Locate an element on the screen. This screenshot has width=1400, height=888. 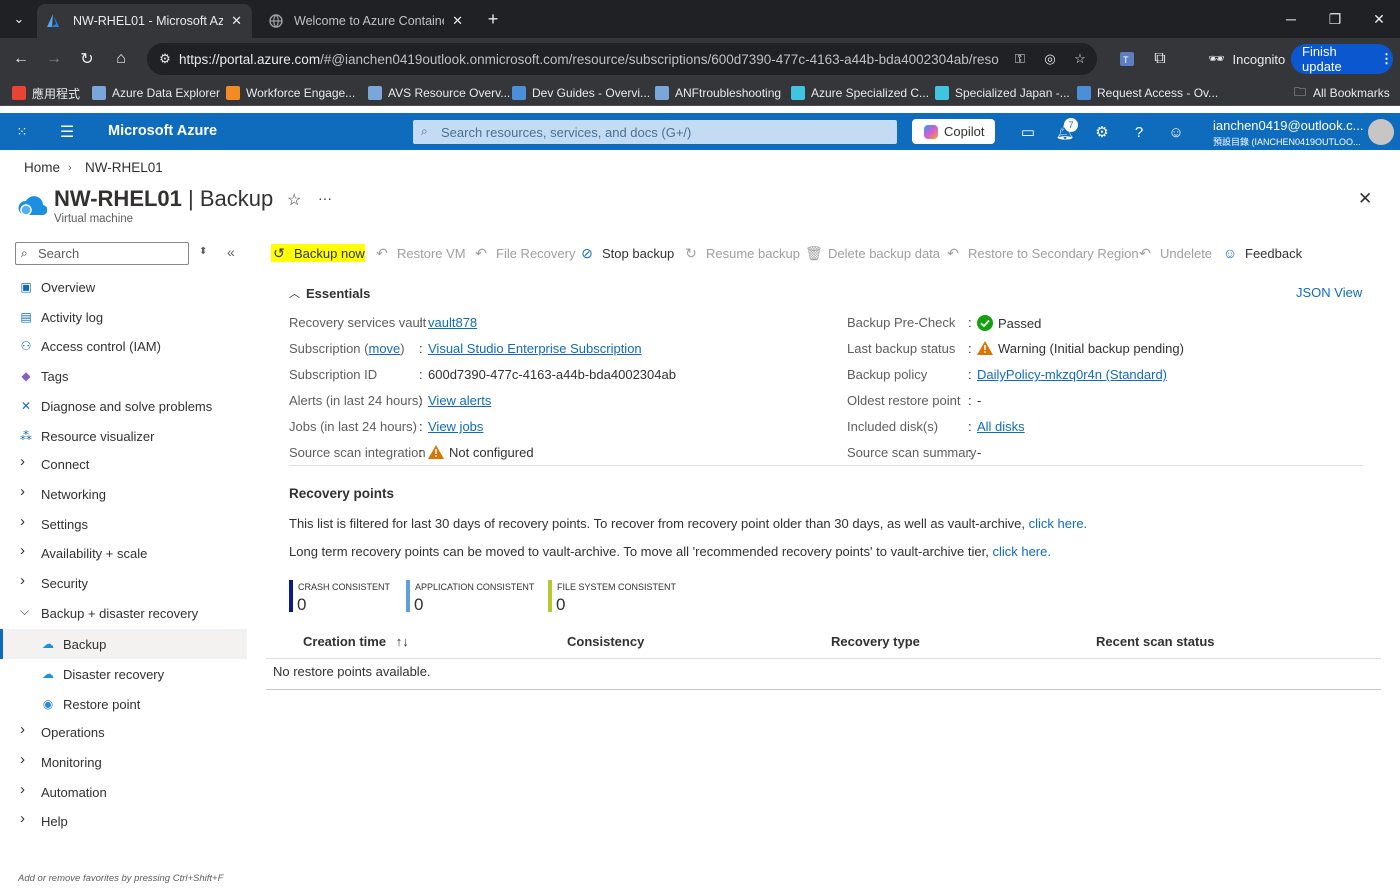
copilot-button: Copilot is located at coordinates (953, 131).